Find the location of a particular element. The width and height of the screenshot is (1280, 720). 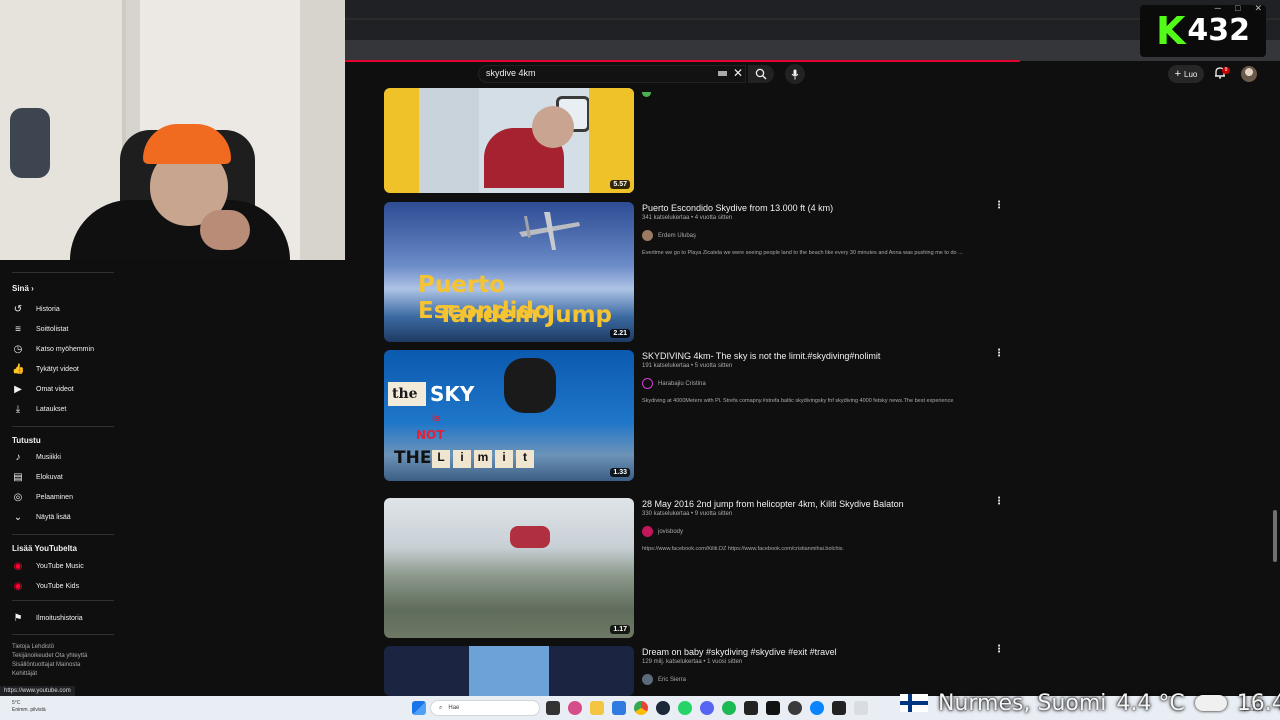

channel-row: jovisbody is located at coordinates (662, 531).